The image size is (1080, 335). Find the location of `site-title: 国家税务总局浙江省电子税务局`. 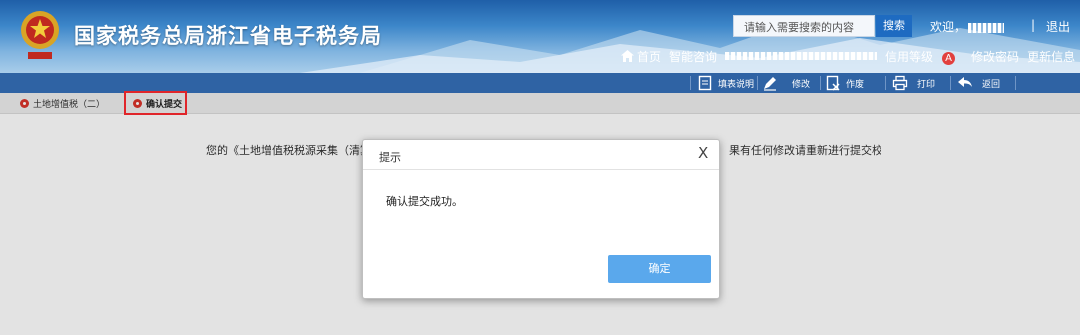

site-title: 国家税务总局浙江省电子税务局 is located at coordinates (228, 36).